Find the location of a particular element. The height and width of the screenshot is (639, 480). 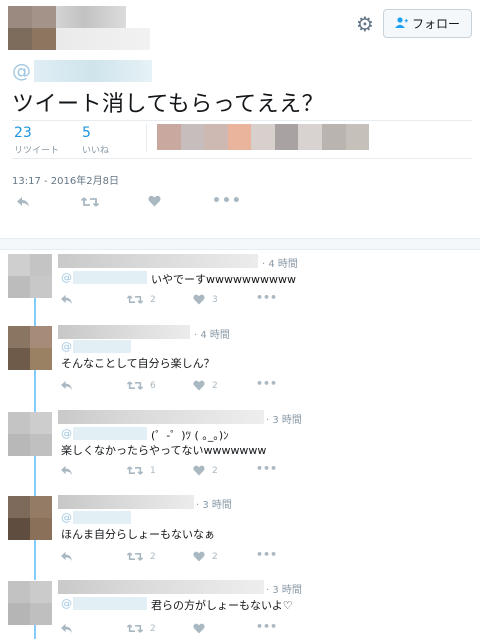

like-label: いいね is located at coordinates (95, 149).